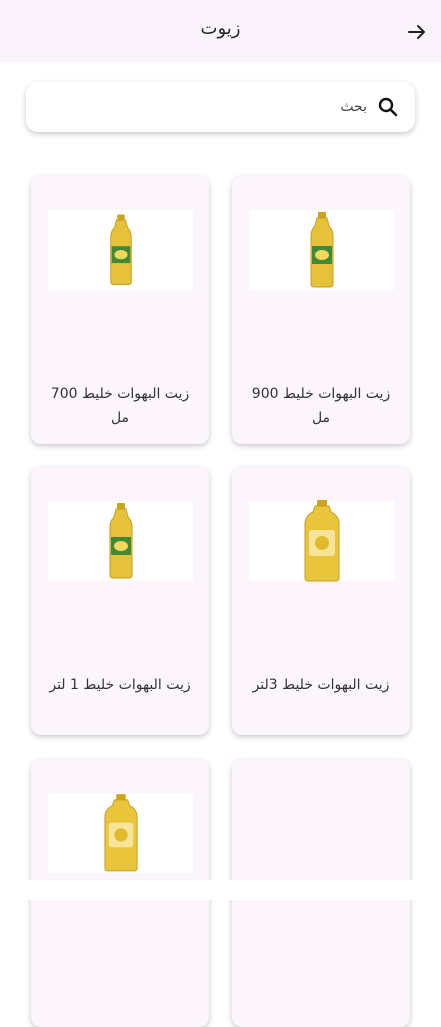 Image resolution: width=441 pixels, height=1027 pixels. What do you see at coordinates (120, 685) in the screenshot?
I see `product-name: زيت البهوات خليط 1 لتر` at bounding box center [120, 685].